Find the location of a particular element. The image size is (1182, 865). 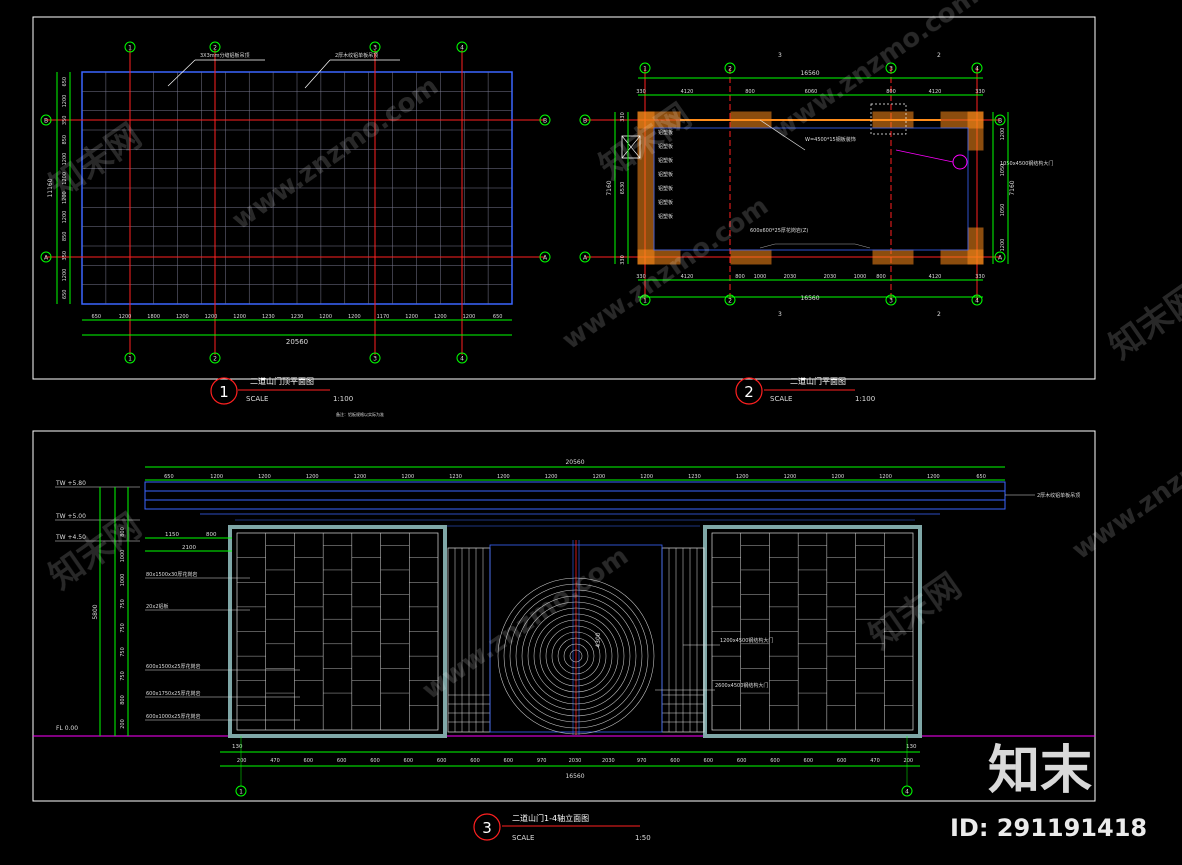

material-note: 20x2铝板 is located at coordinates (157, 606).